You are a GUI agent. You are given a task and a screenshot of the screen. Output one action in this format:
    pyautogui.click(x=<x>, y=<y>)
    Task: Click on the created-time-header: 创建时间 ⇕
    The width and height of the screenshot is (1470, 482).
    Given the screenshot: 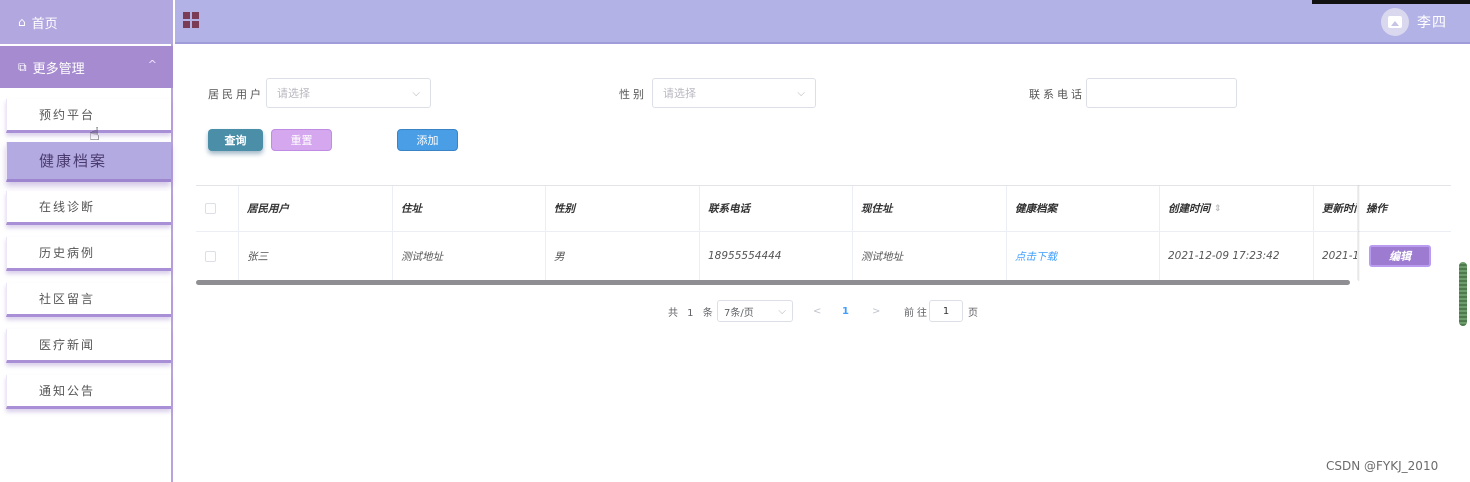 What is the action you would take?
    pyautogui.click(x=1237, y=208)
    